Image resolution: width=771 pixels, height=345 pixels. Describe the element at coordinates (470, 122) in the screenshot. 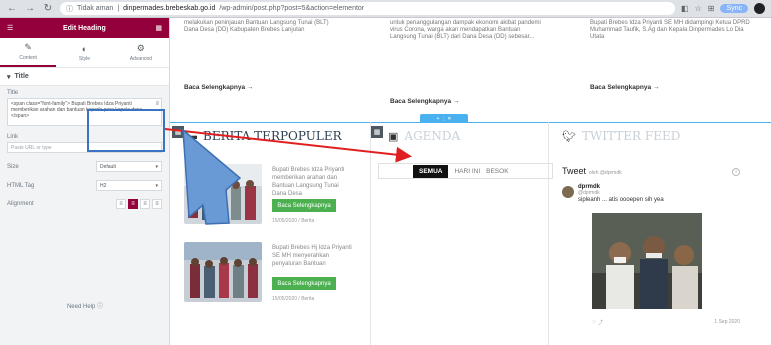

I see `section-border` at that location.